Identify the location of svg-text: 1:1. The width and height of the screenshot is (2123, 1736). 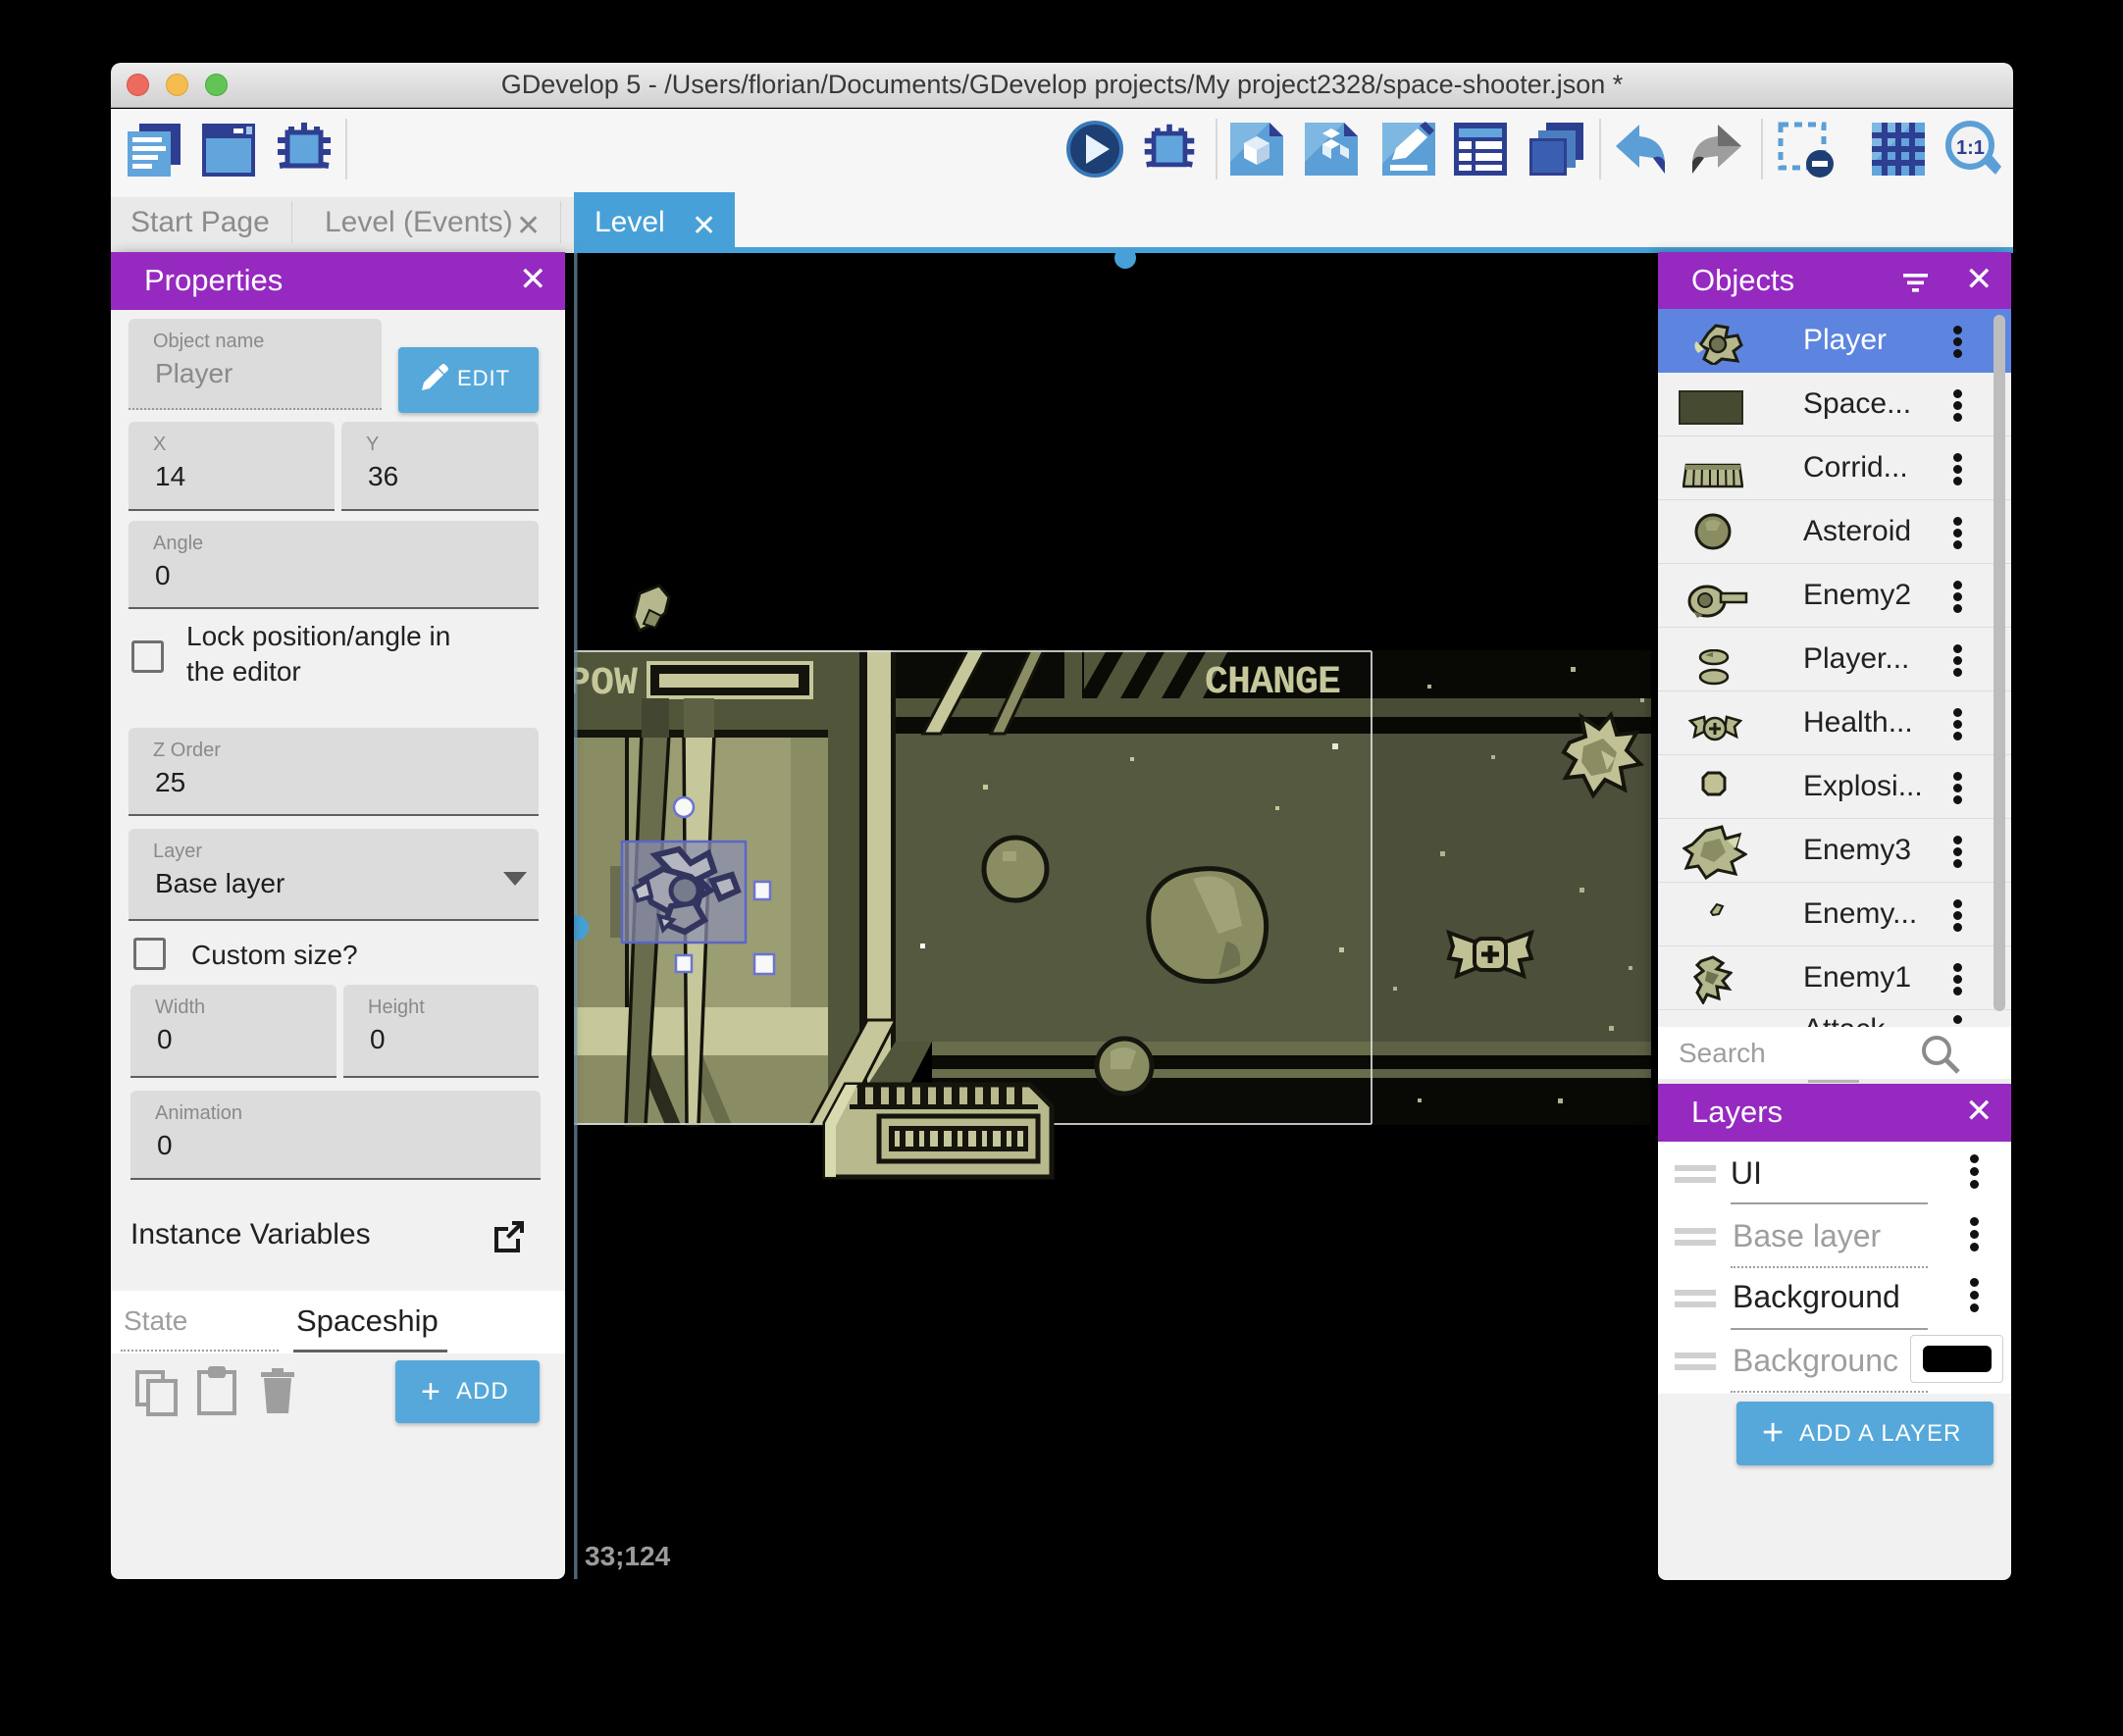
(1970, 148).